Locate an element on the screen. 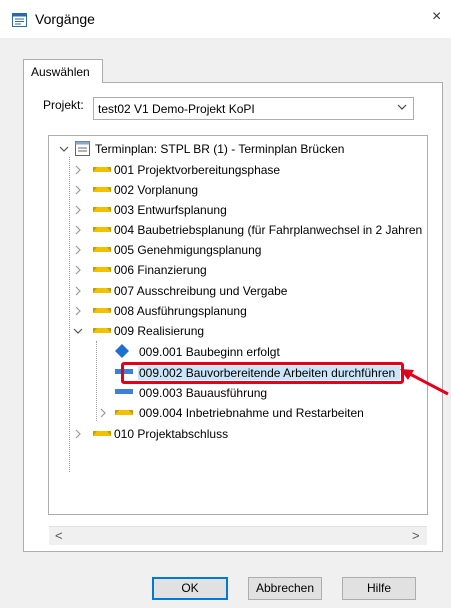 The image size is (451, 608). tree-item-label: 001 Projektvorbereitungsphase is located at coordinates (197, 170).